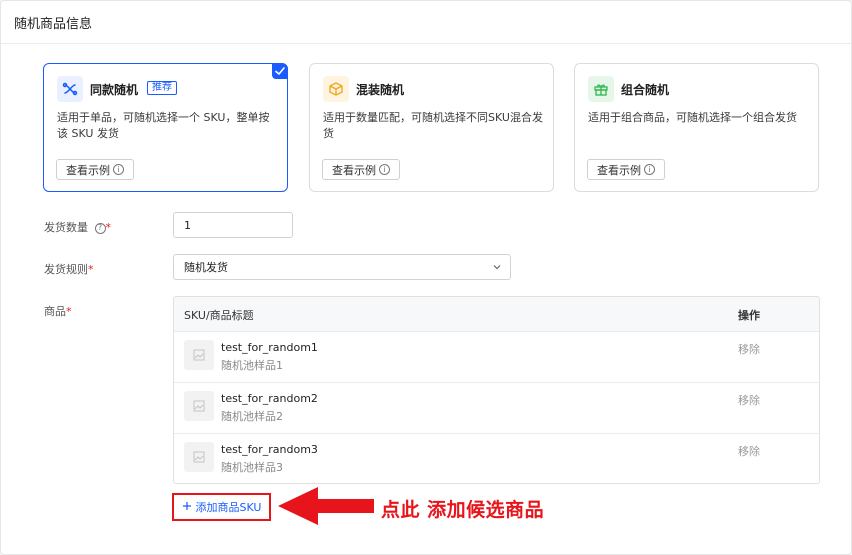 This screenshot has height=555, width=852. What do you see at coordinates (187, 225) in the screenshot?
I see `quantity-value: 1` at bounding box center [187, 225].